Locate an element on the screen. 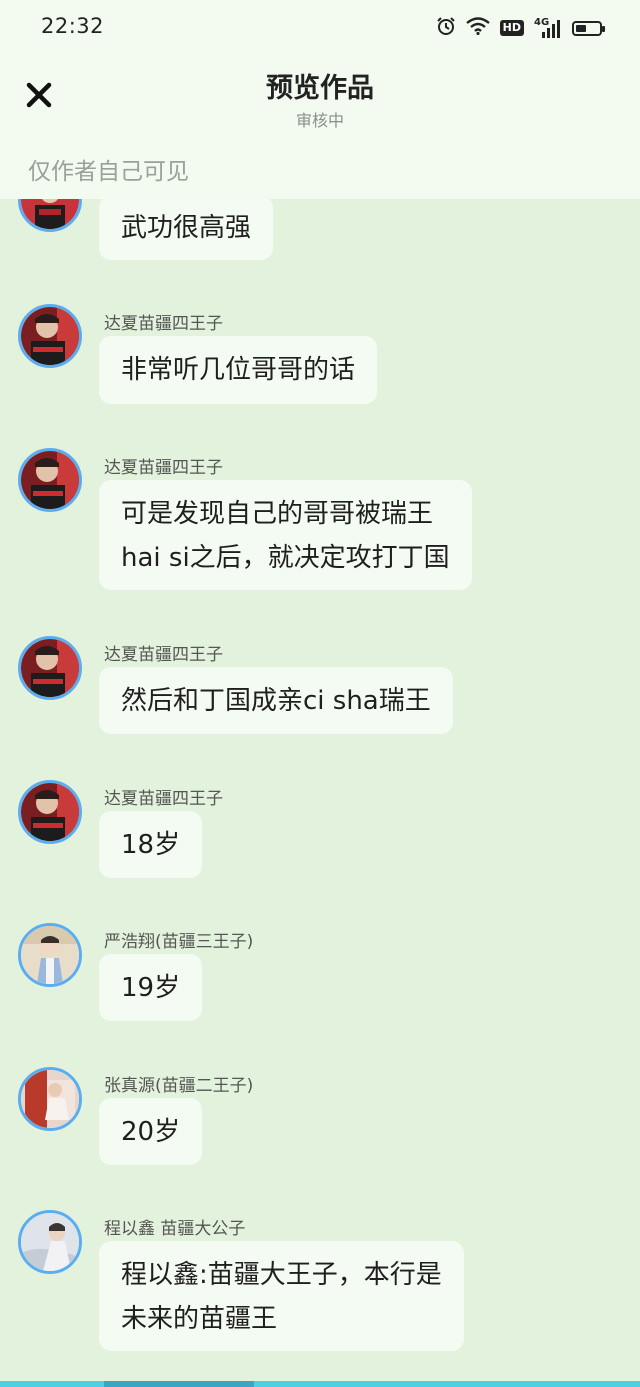 This screenshot has width=640, height=1387. message-line: 然后和丁国成亲ci sha瑞王 is located at coordinates (276, 701).